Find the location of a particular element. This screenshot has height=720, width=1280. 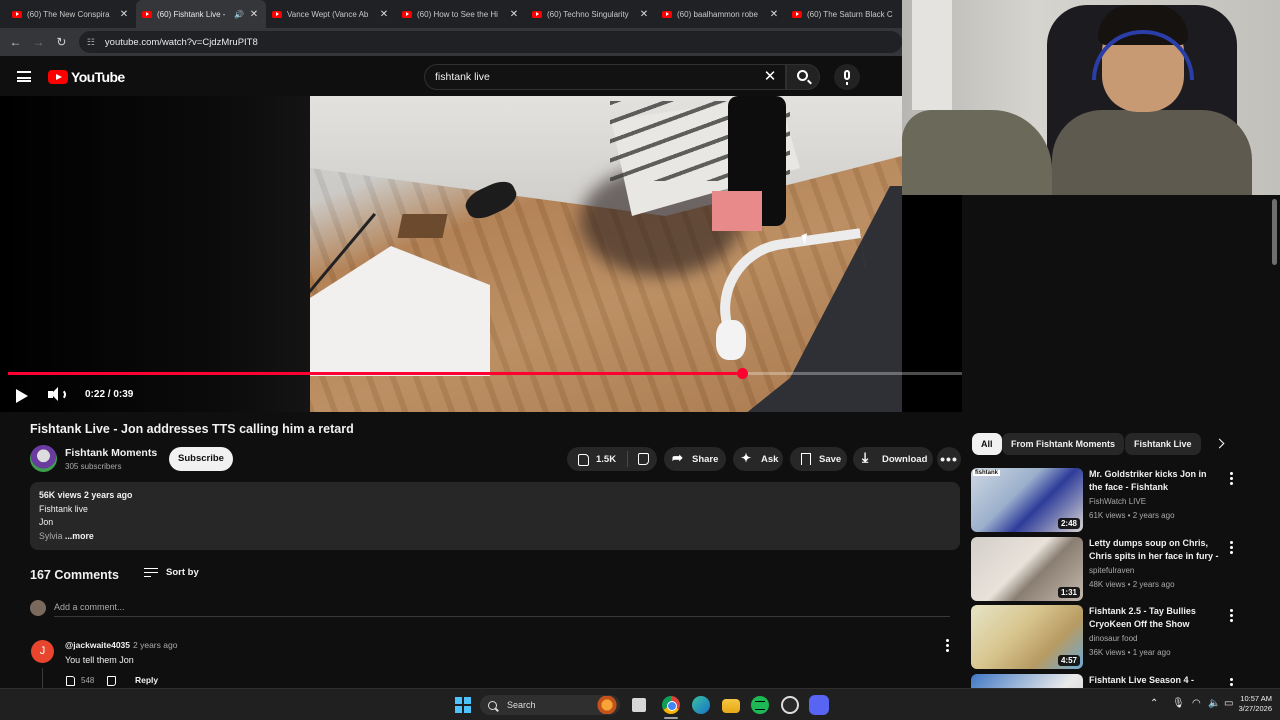

ask-button: Ask is located at coordinates (758, 459).